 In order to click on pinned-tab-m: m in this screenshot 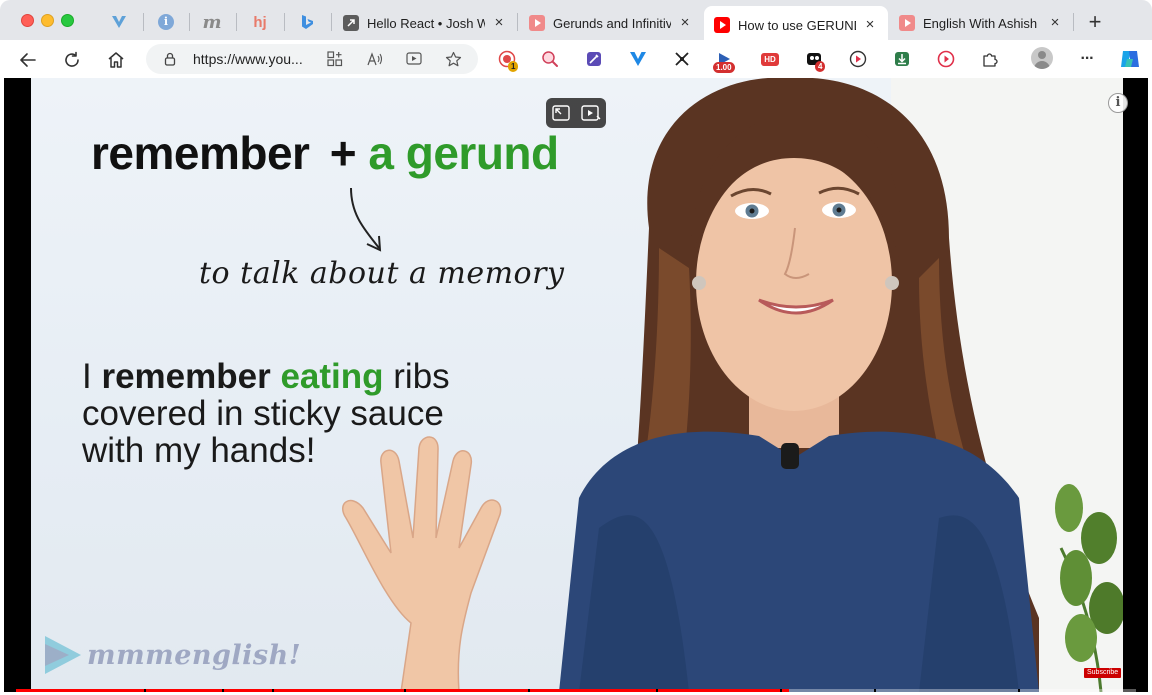, I will do `click(212, 22)`.